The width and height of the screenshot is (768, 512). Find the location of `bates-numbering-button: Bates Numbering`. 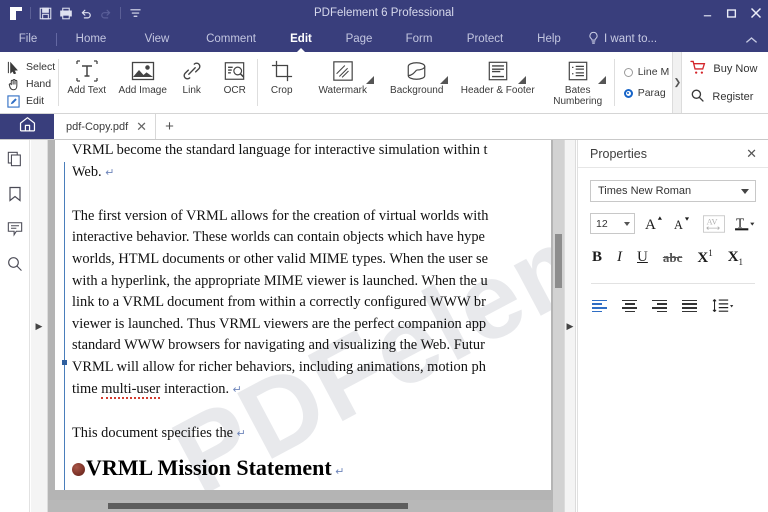

bates-numbering-button: Bates Numbering is located at coordinates (578, 82).